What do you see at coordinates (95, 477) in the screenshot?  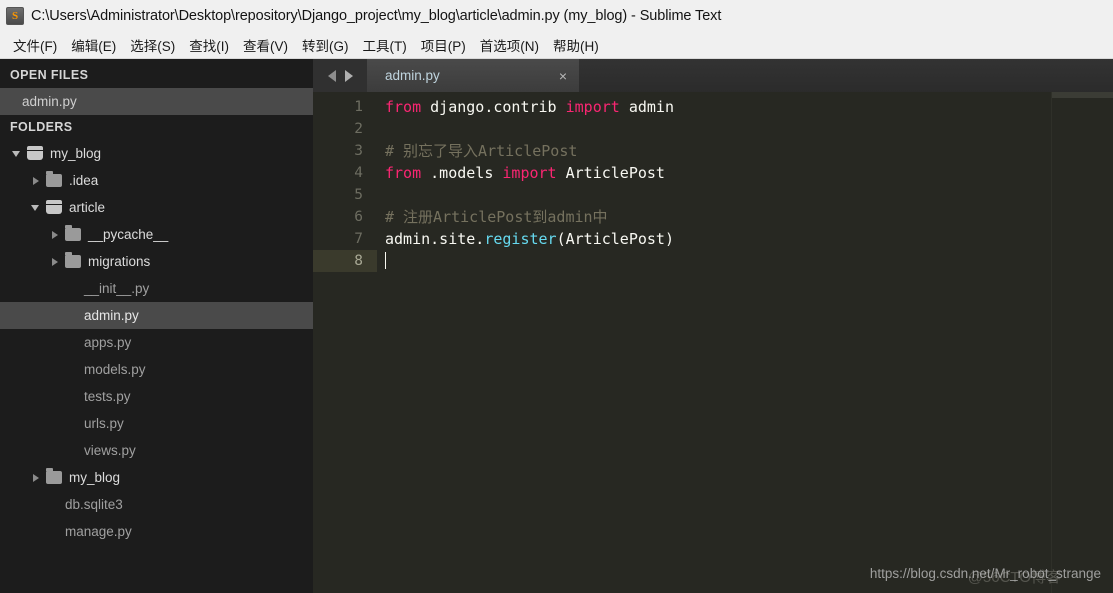 I see `tree-folder-label: my_blog` at bounding box center [95, 477].